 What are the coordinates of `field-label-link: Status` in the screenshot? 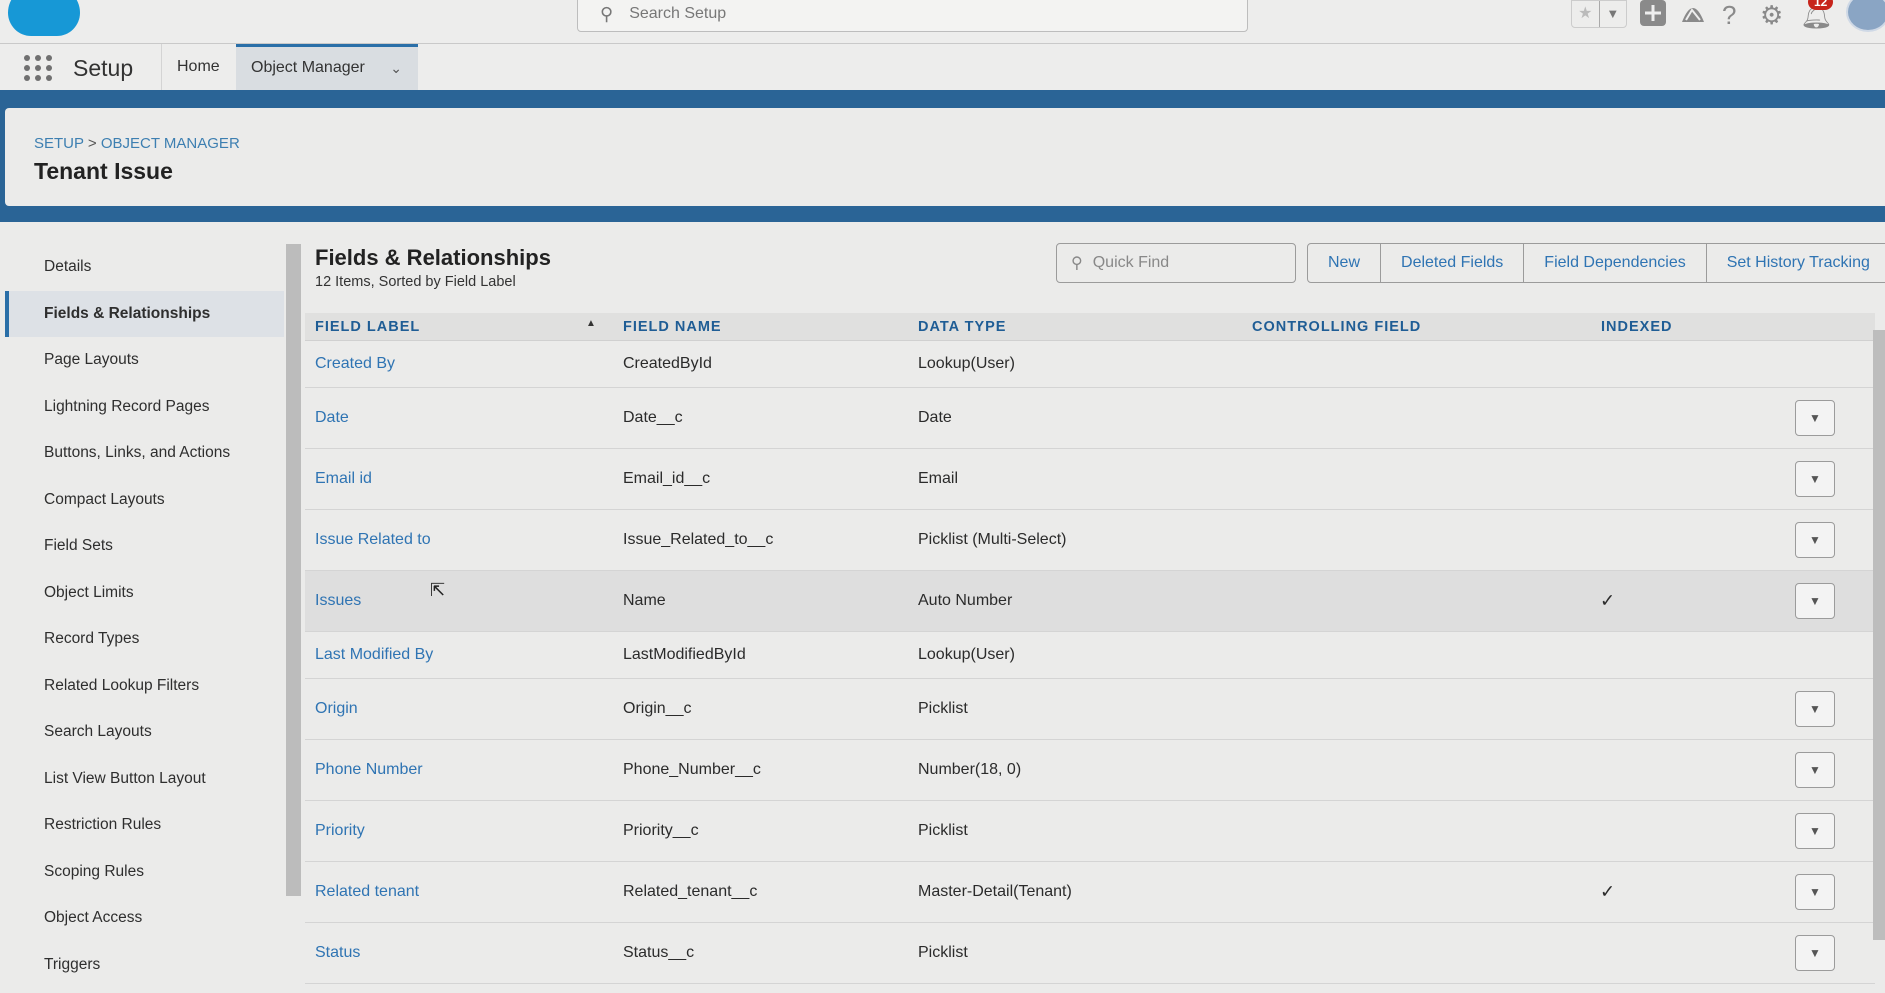 It's located at (337, 953).